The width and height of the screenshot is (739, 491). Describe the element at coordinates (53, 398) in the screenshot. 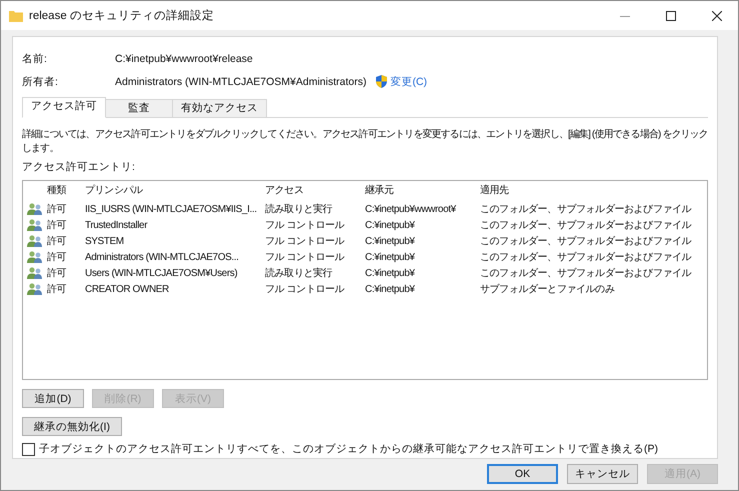

I see `entry-button: 追加(D)` at that location.